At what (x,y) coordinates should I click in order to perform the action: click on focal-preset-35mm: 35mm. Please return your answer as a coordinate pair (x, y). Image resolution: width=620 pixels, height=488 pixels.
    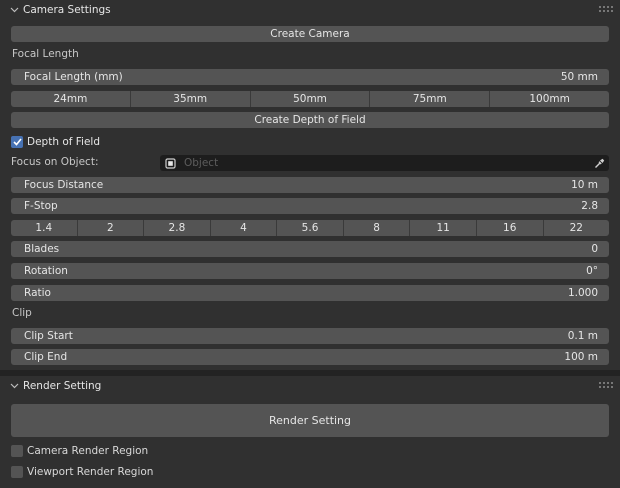
    Looking at the image, I should click on (190, 99).